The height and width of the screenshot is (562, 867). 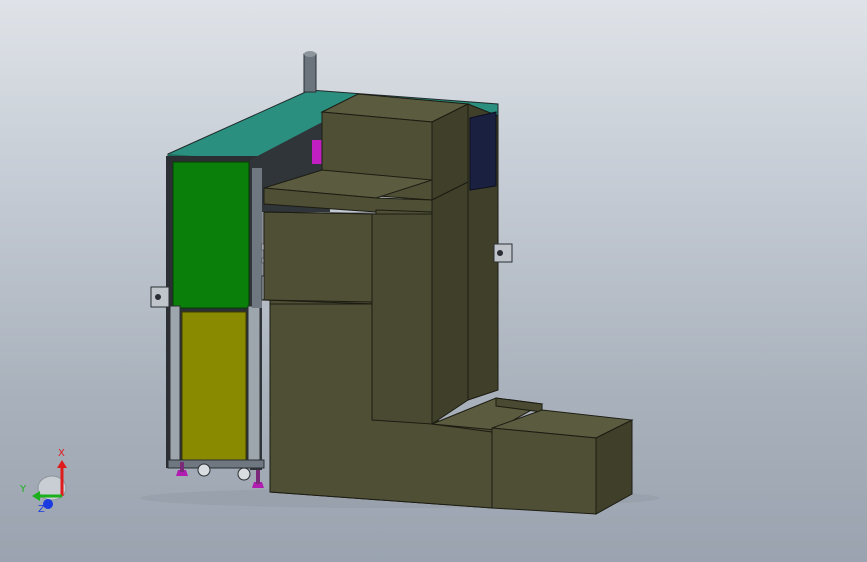 I want to click on frame-profile-left, so click(x=175, y=386).